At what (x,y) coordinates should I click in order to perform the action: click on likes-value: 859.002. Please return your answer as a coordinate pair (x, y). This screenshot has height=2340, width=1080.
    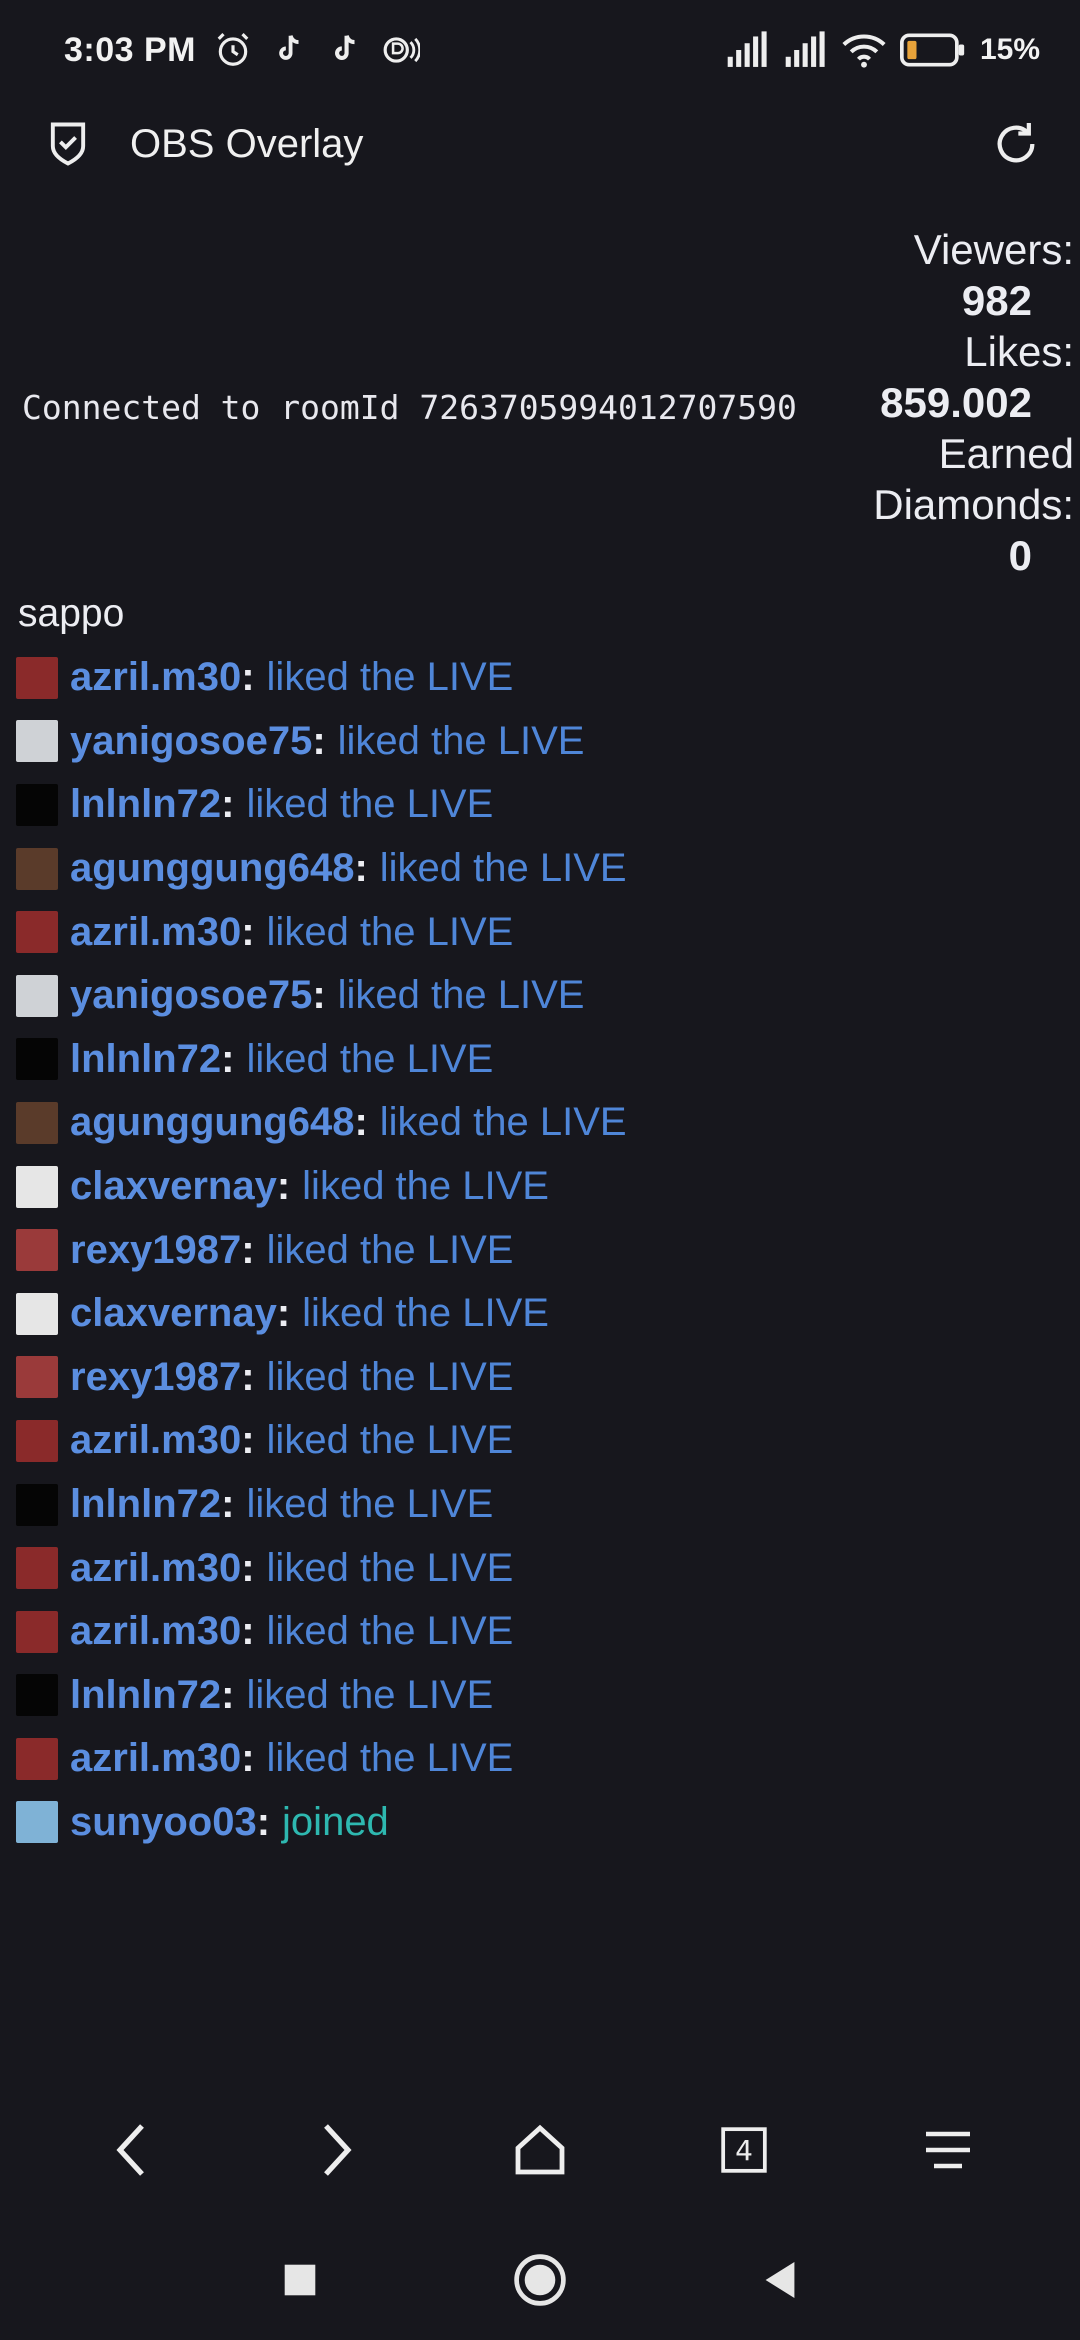
    Looking at the image, I should click on (956, 402).